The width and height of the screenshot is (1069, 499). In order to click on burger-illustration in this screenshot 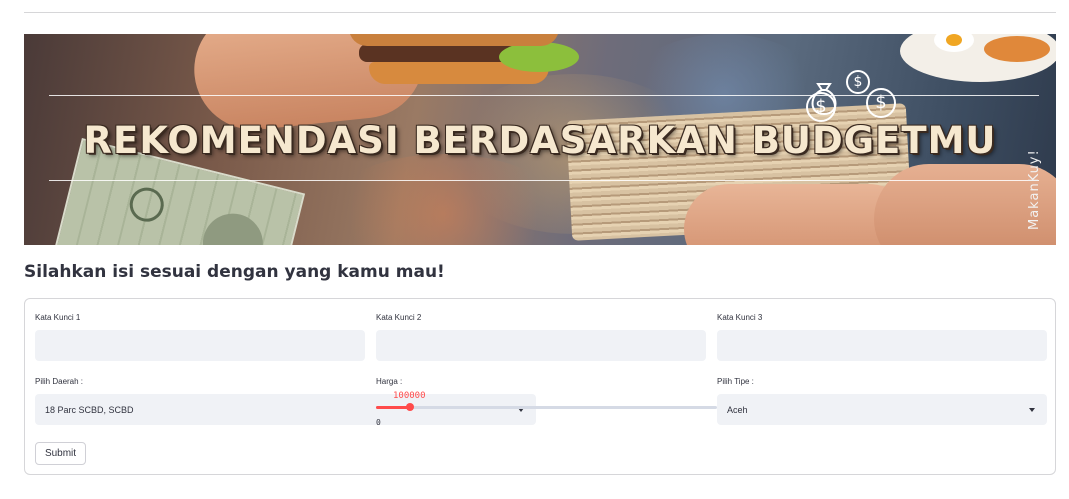, I will do `click(464, 60)`.